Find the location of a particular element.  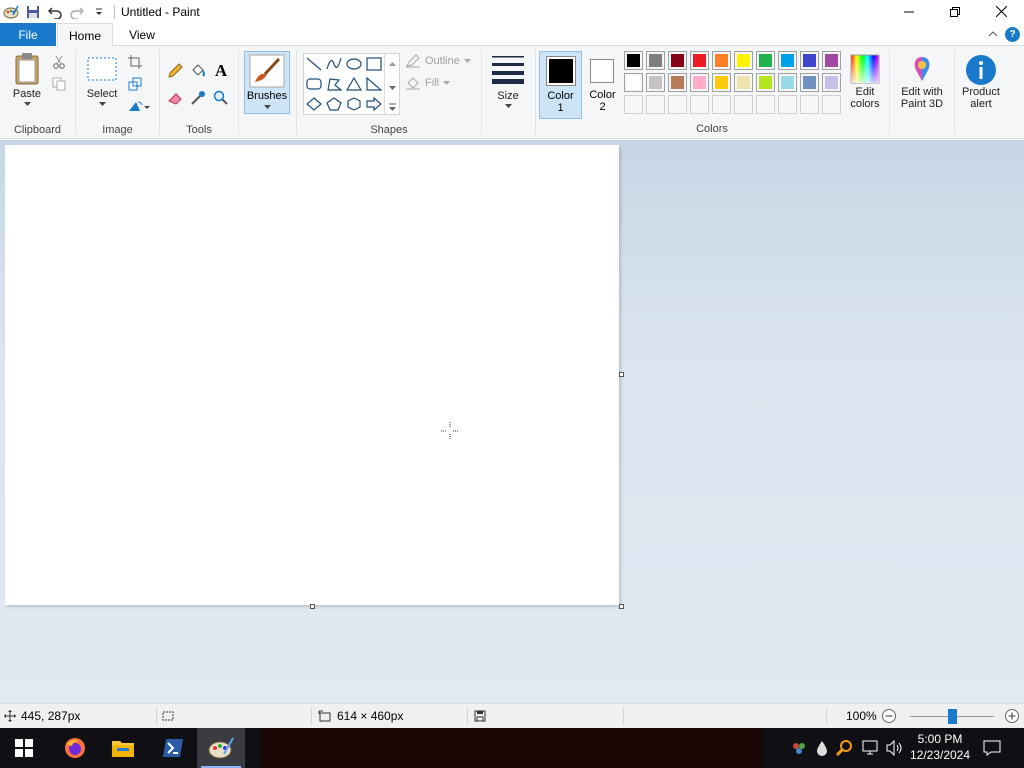

select-button: Select is located at coordinates (102, 81).